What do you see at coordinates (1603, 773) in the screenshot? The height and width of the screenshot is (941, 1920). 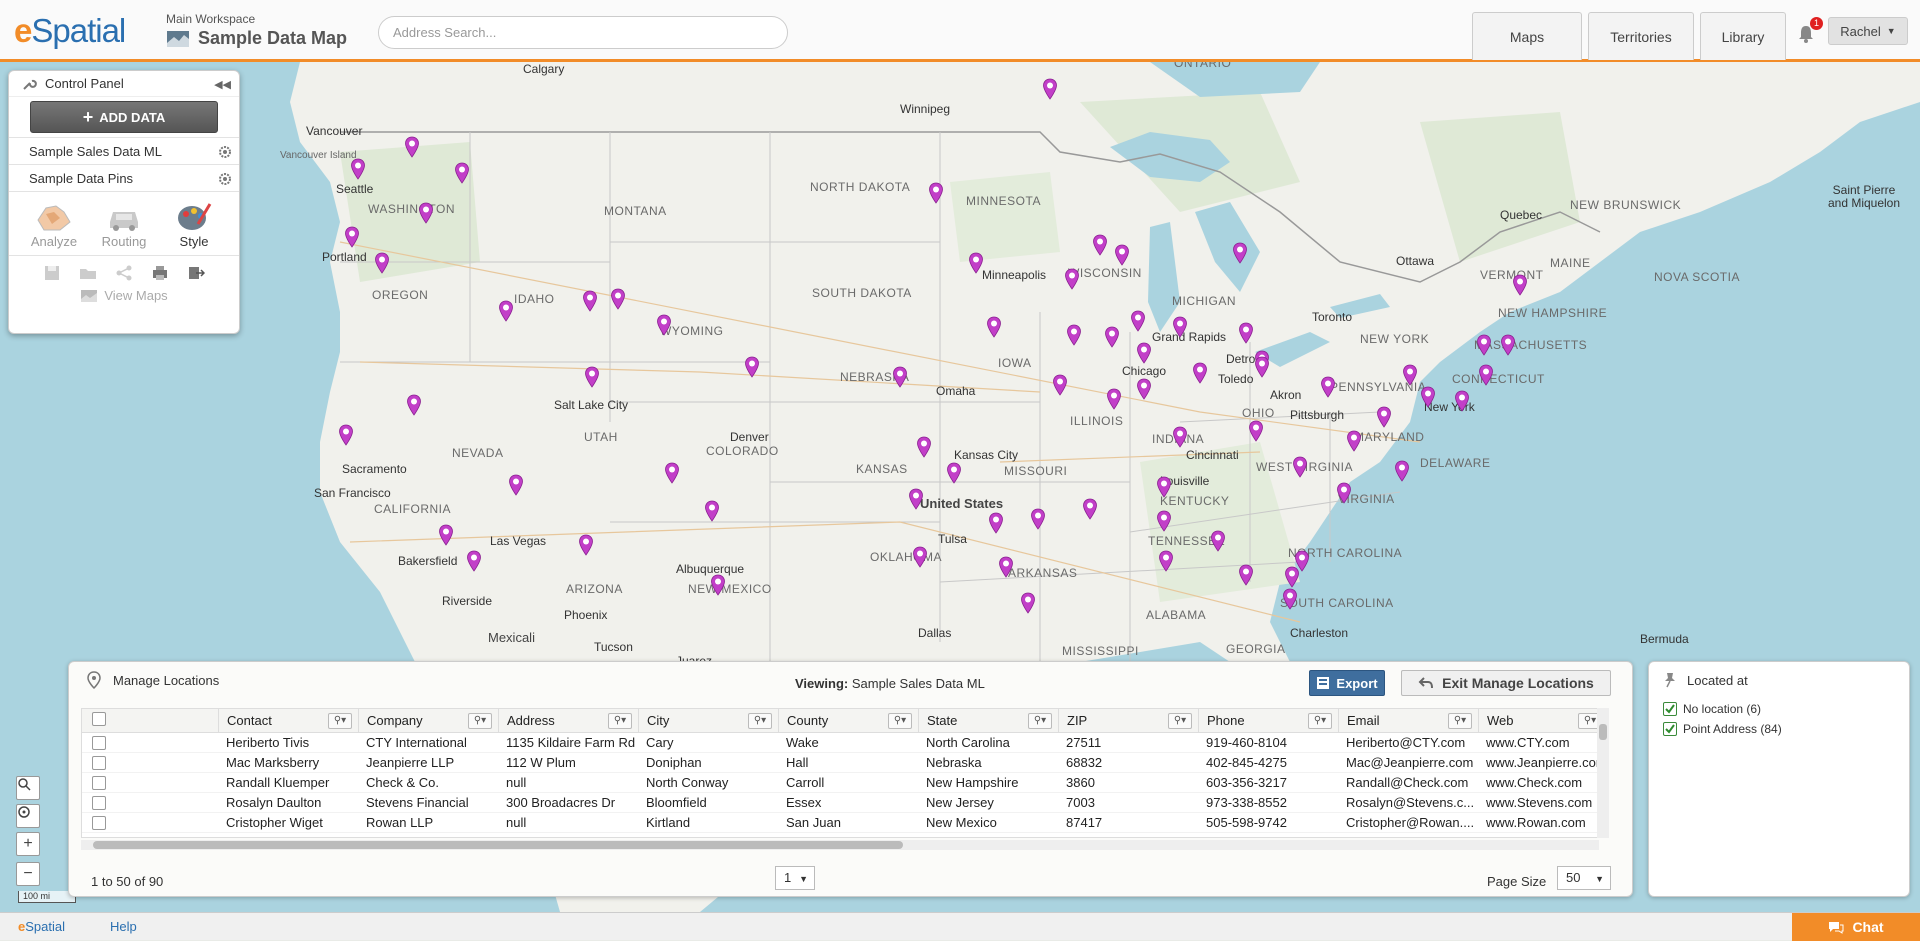 I see `table-vertical-scrollbar` at bounding box center [1603, 773].